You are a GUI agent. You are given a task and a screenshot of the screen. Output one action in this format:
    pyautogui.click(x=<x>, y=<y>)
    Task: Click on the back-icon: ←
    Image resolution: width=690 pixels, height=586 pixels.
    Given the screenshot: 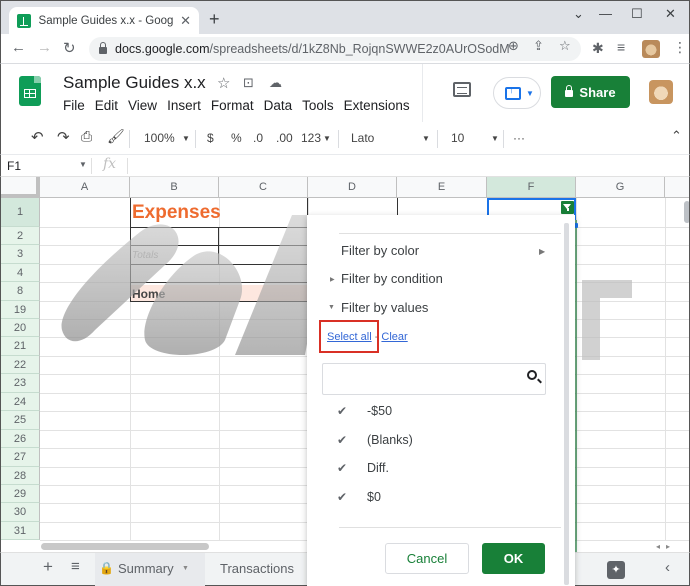 What is the action you would take?
    pyautogui.click(x=18, y=47)
    